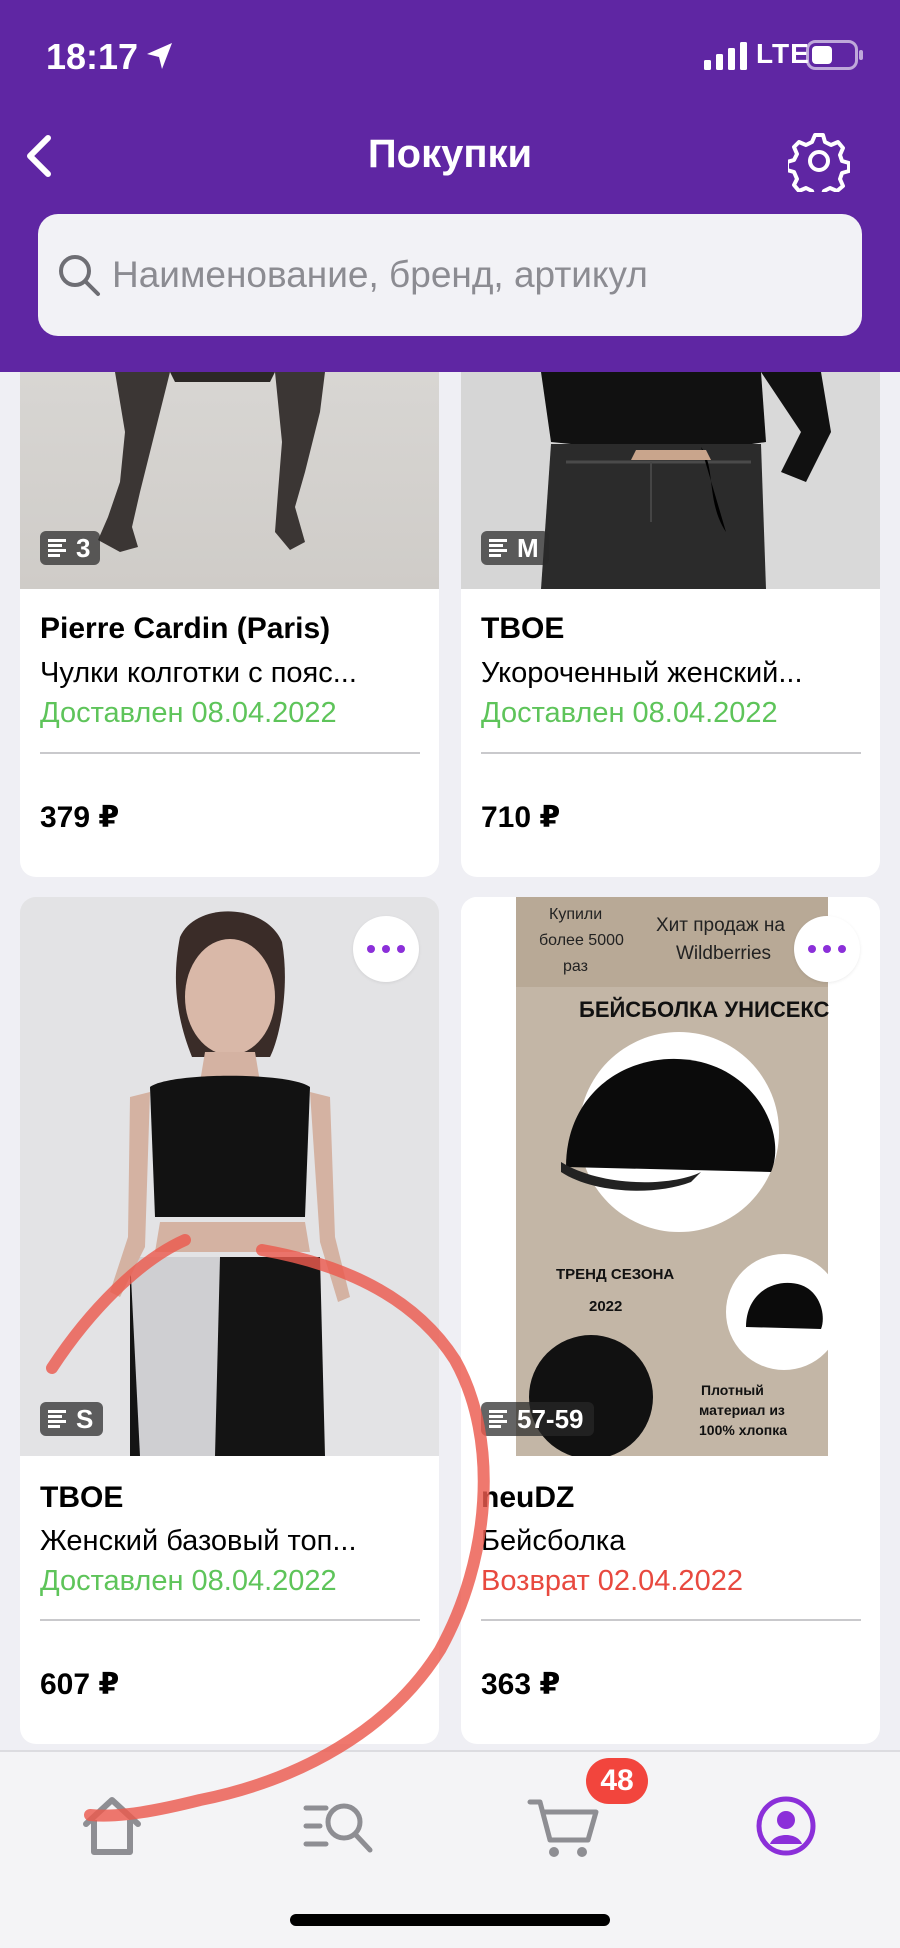 This screenshot has width=900, height=1948. I want to click on search-input, so click(477, 275).